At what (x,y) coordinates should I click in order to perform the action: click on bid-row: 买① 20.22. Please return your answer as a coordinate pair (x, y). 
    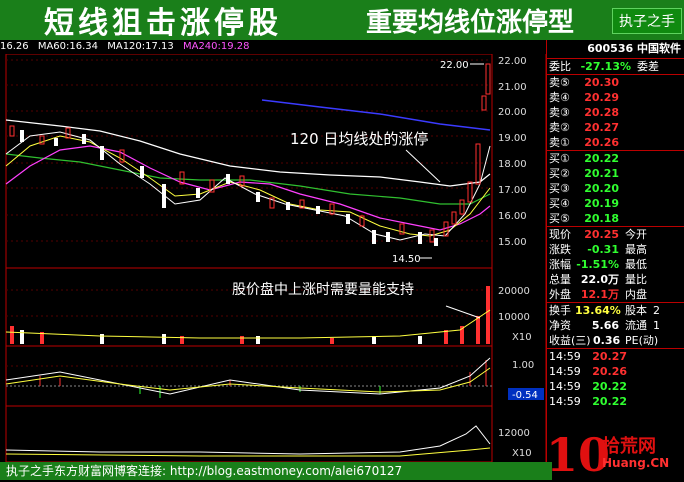
    Looking at the image, I should click on (615, 158).